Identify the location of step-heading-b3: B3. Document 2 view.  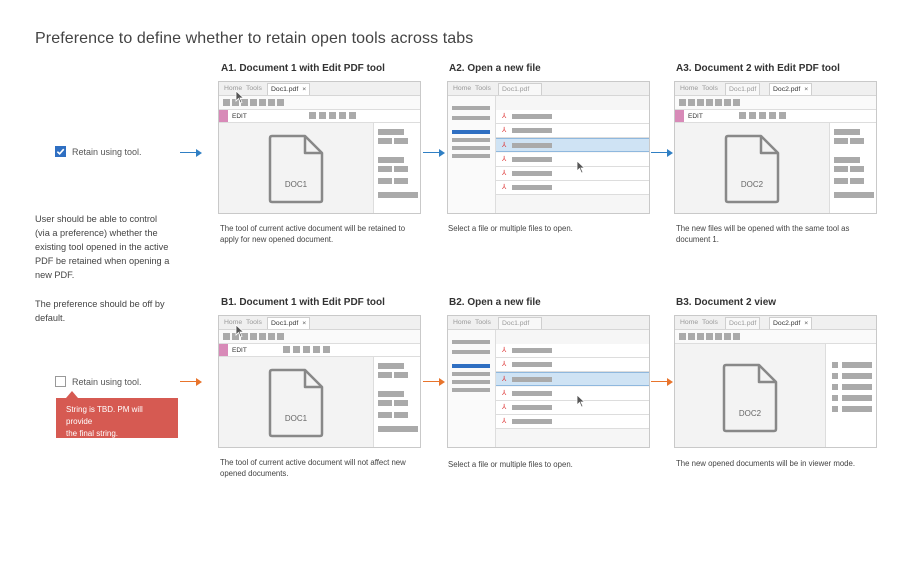
(726, 302).